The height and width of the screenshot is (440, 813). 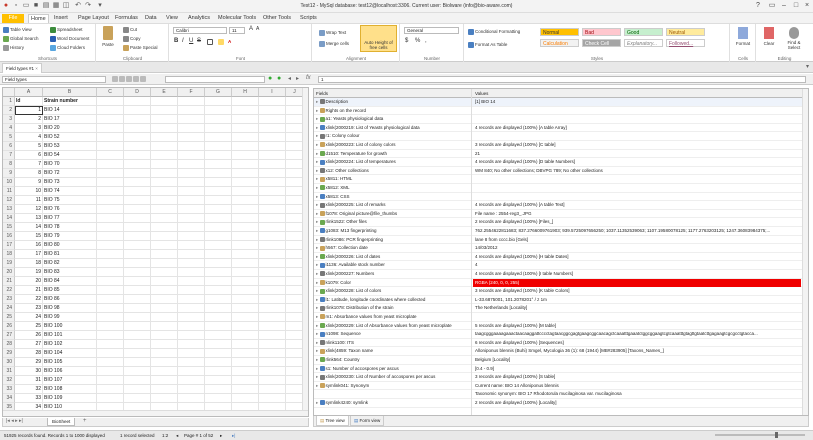 I want to click on table-cell: BIO 104, so click(x=70, y=353).